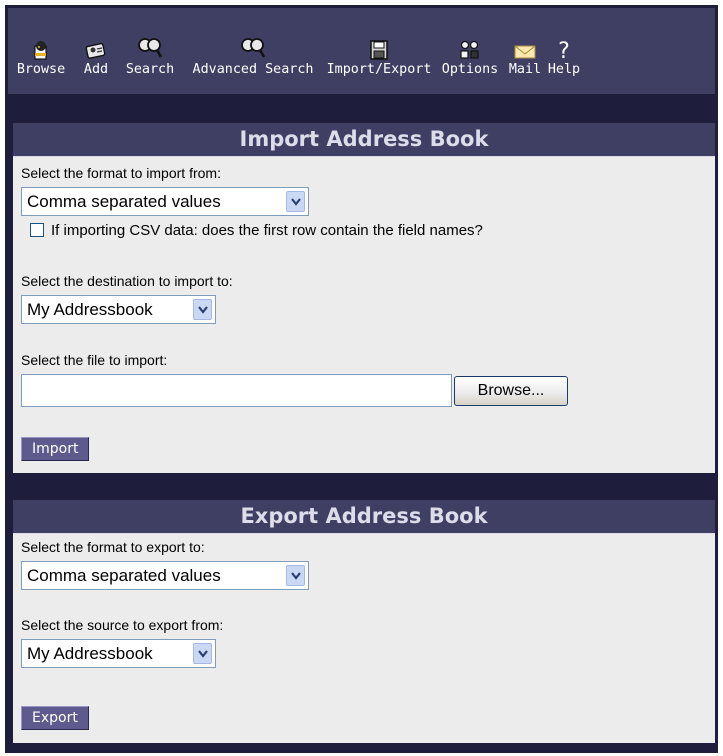  I want to click on toolbar-browse-button: Browse, so click(41, 64).